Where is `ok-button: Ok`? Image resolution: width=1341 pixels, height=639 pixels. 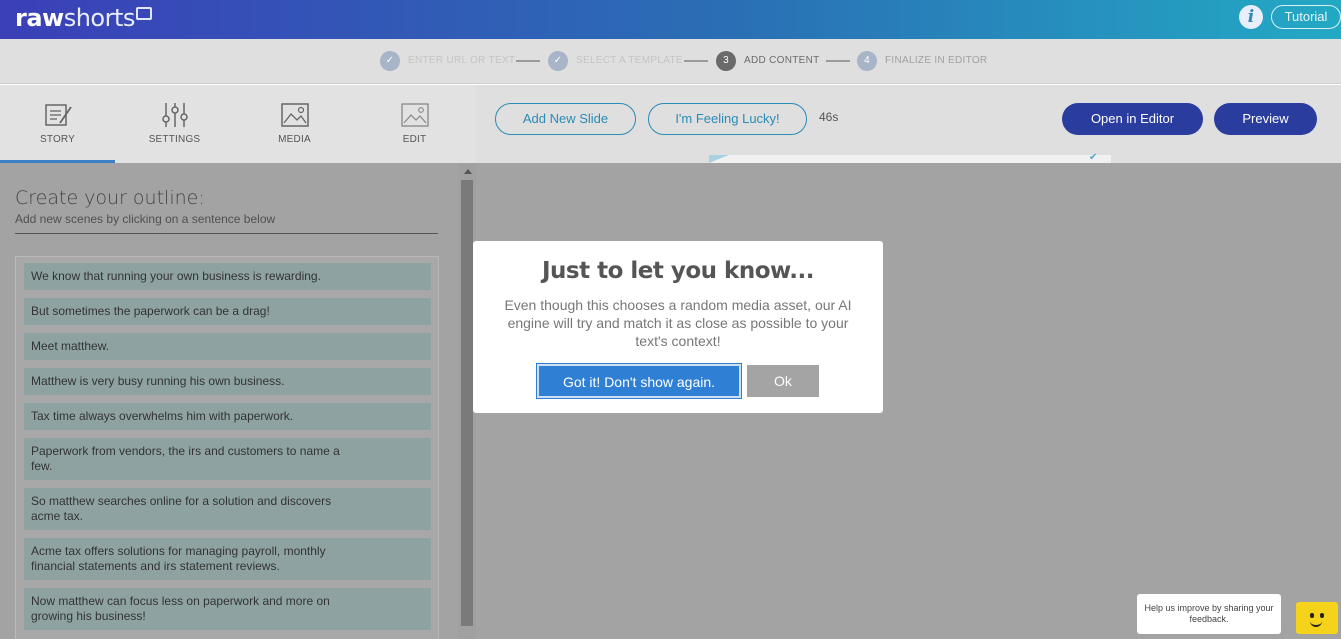 ok-button: Ok is located at coordinates (783, 381).